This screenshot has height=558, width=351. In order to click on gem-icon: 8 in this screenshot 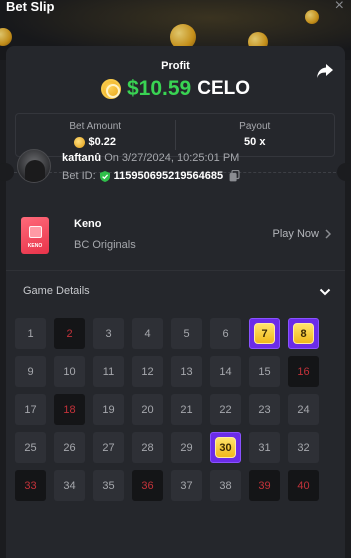, I will do `click(303, 333)`.